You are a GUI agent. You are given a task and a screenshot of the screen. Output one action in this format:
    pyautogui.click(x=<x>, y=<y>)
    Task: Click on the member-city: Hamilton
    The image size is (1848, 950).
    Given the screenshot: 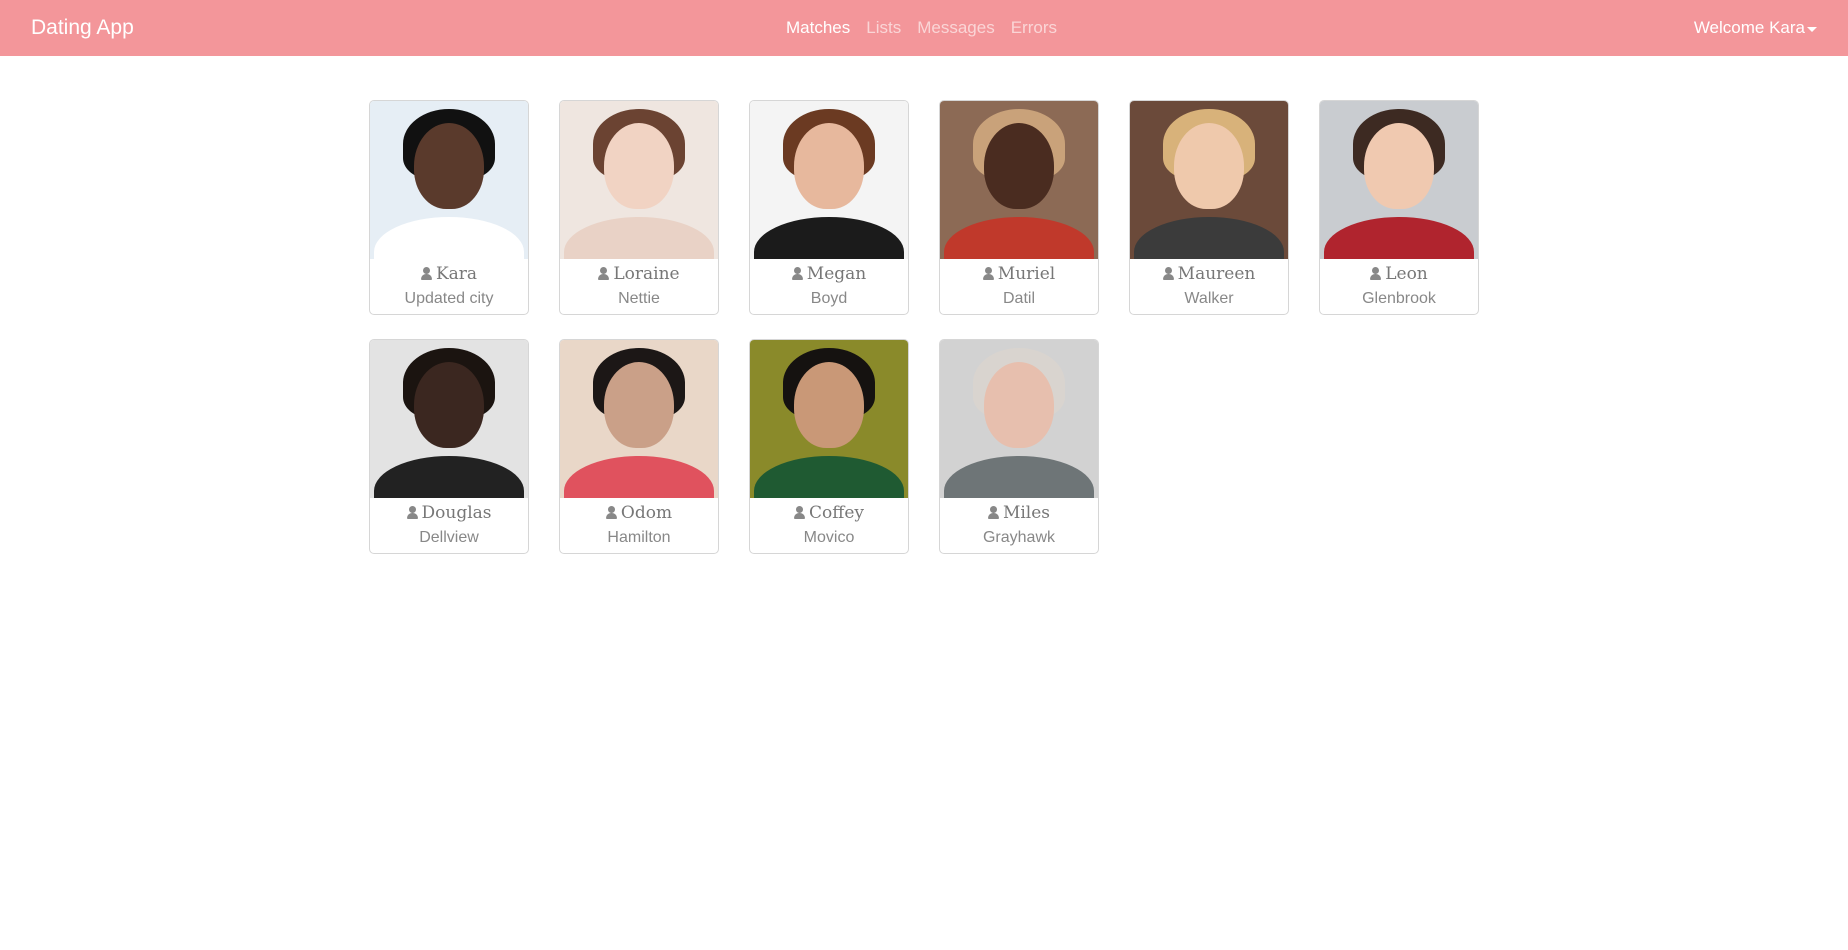 What is the action you would take?
    pyautogui.click(x=639, y=537)
    